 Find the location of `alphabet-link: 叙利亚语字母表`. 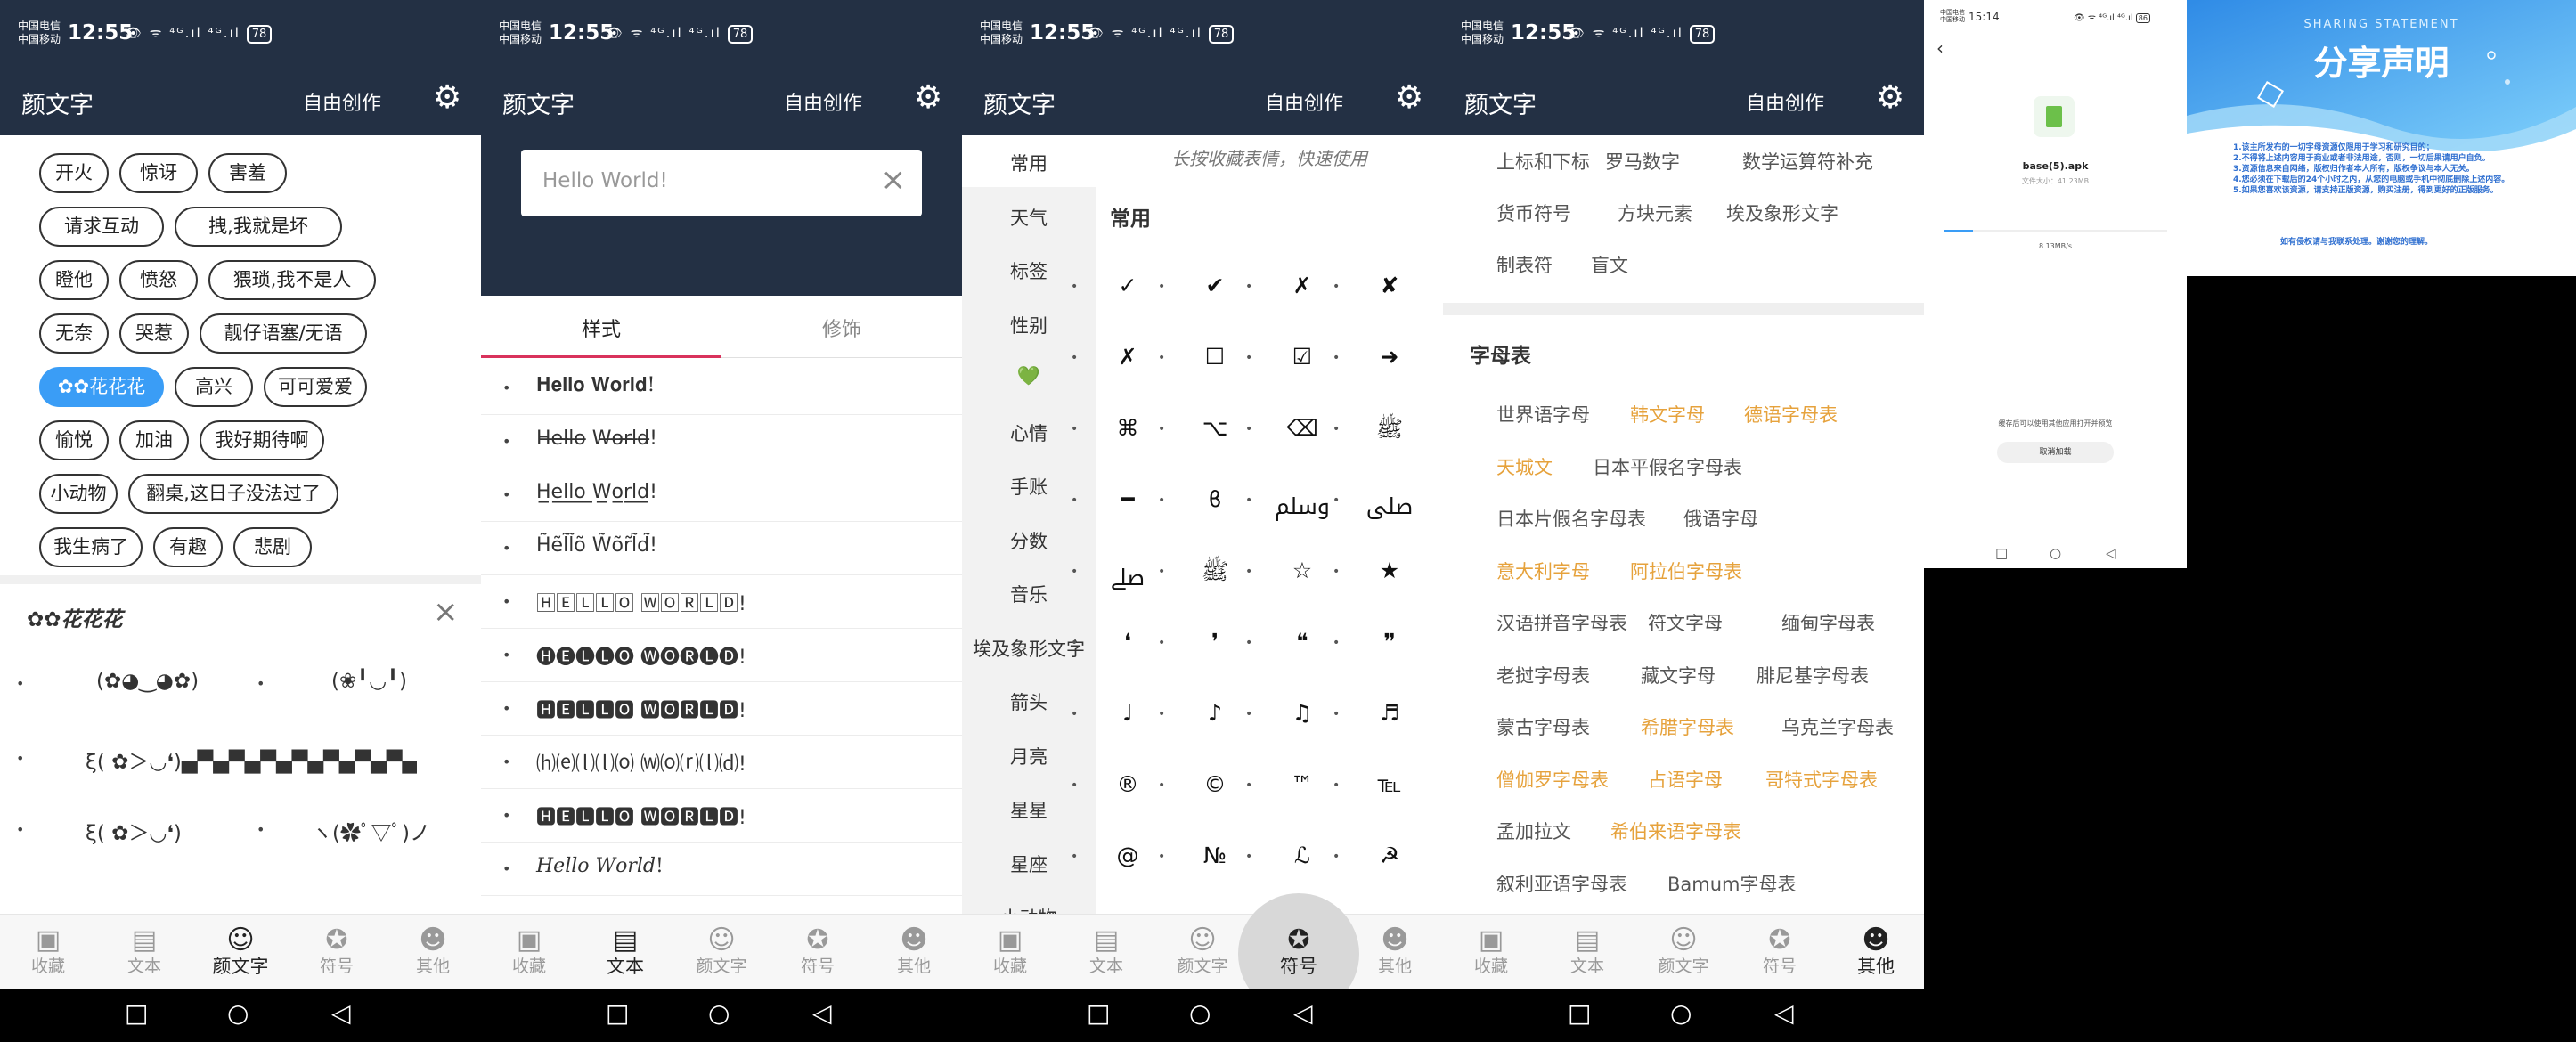

alphabet-link: 叙利亚语字母表 is located at coordinates (1562, 883).